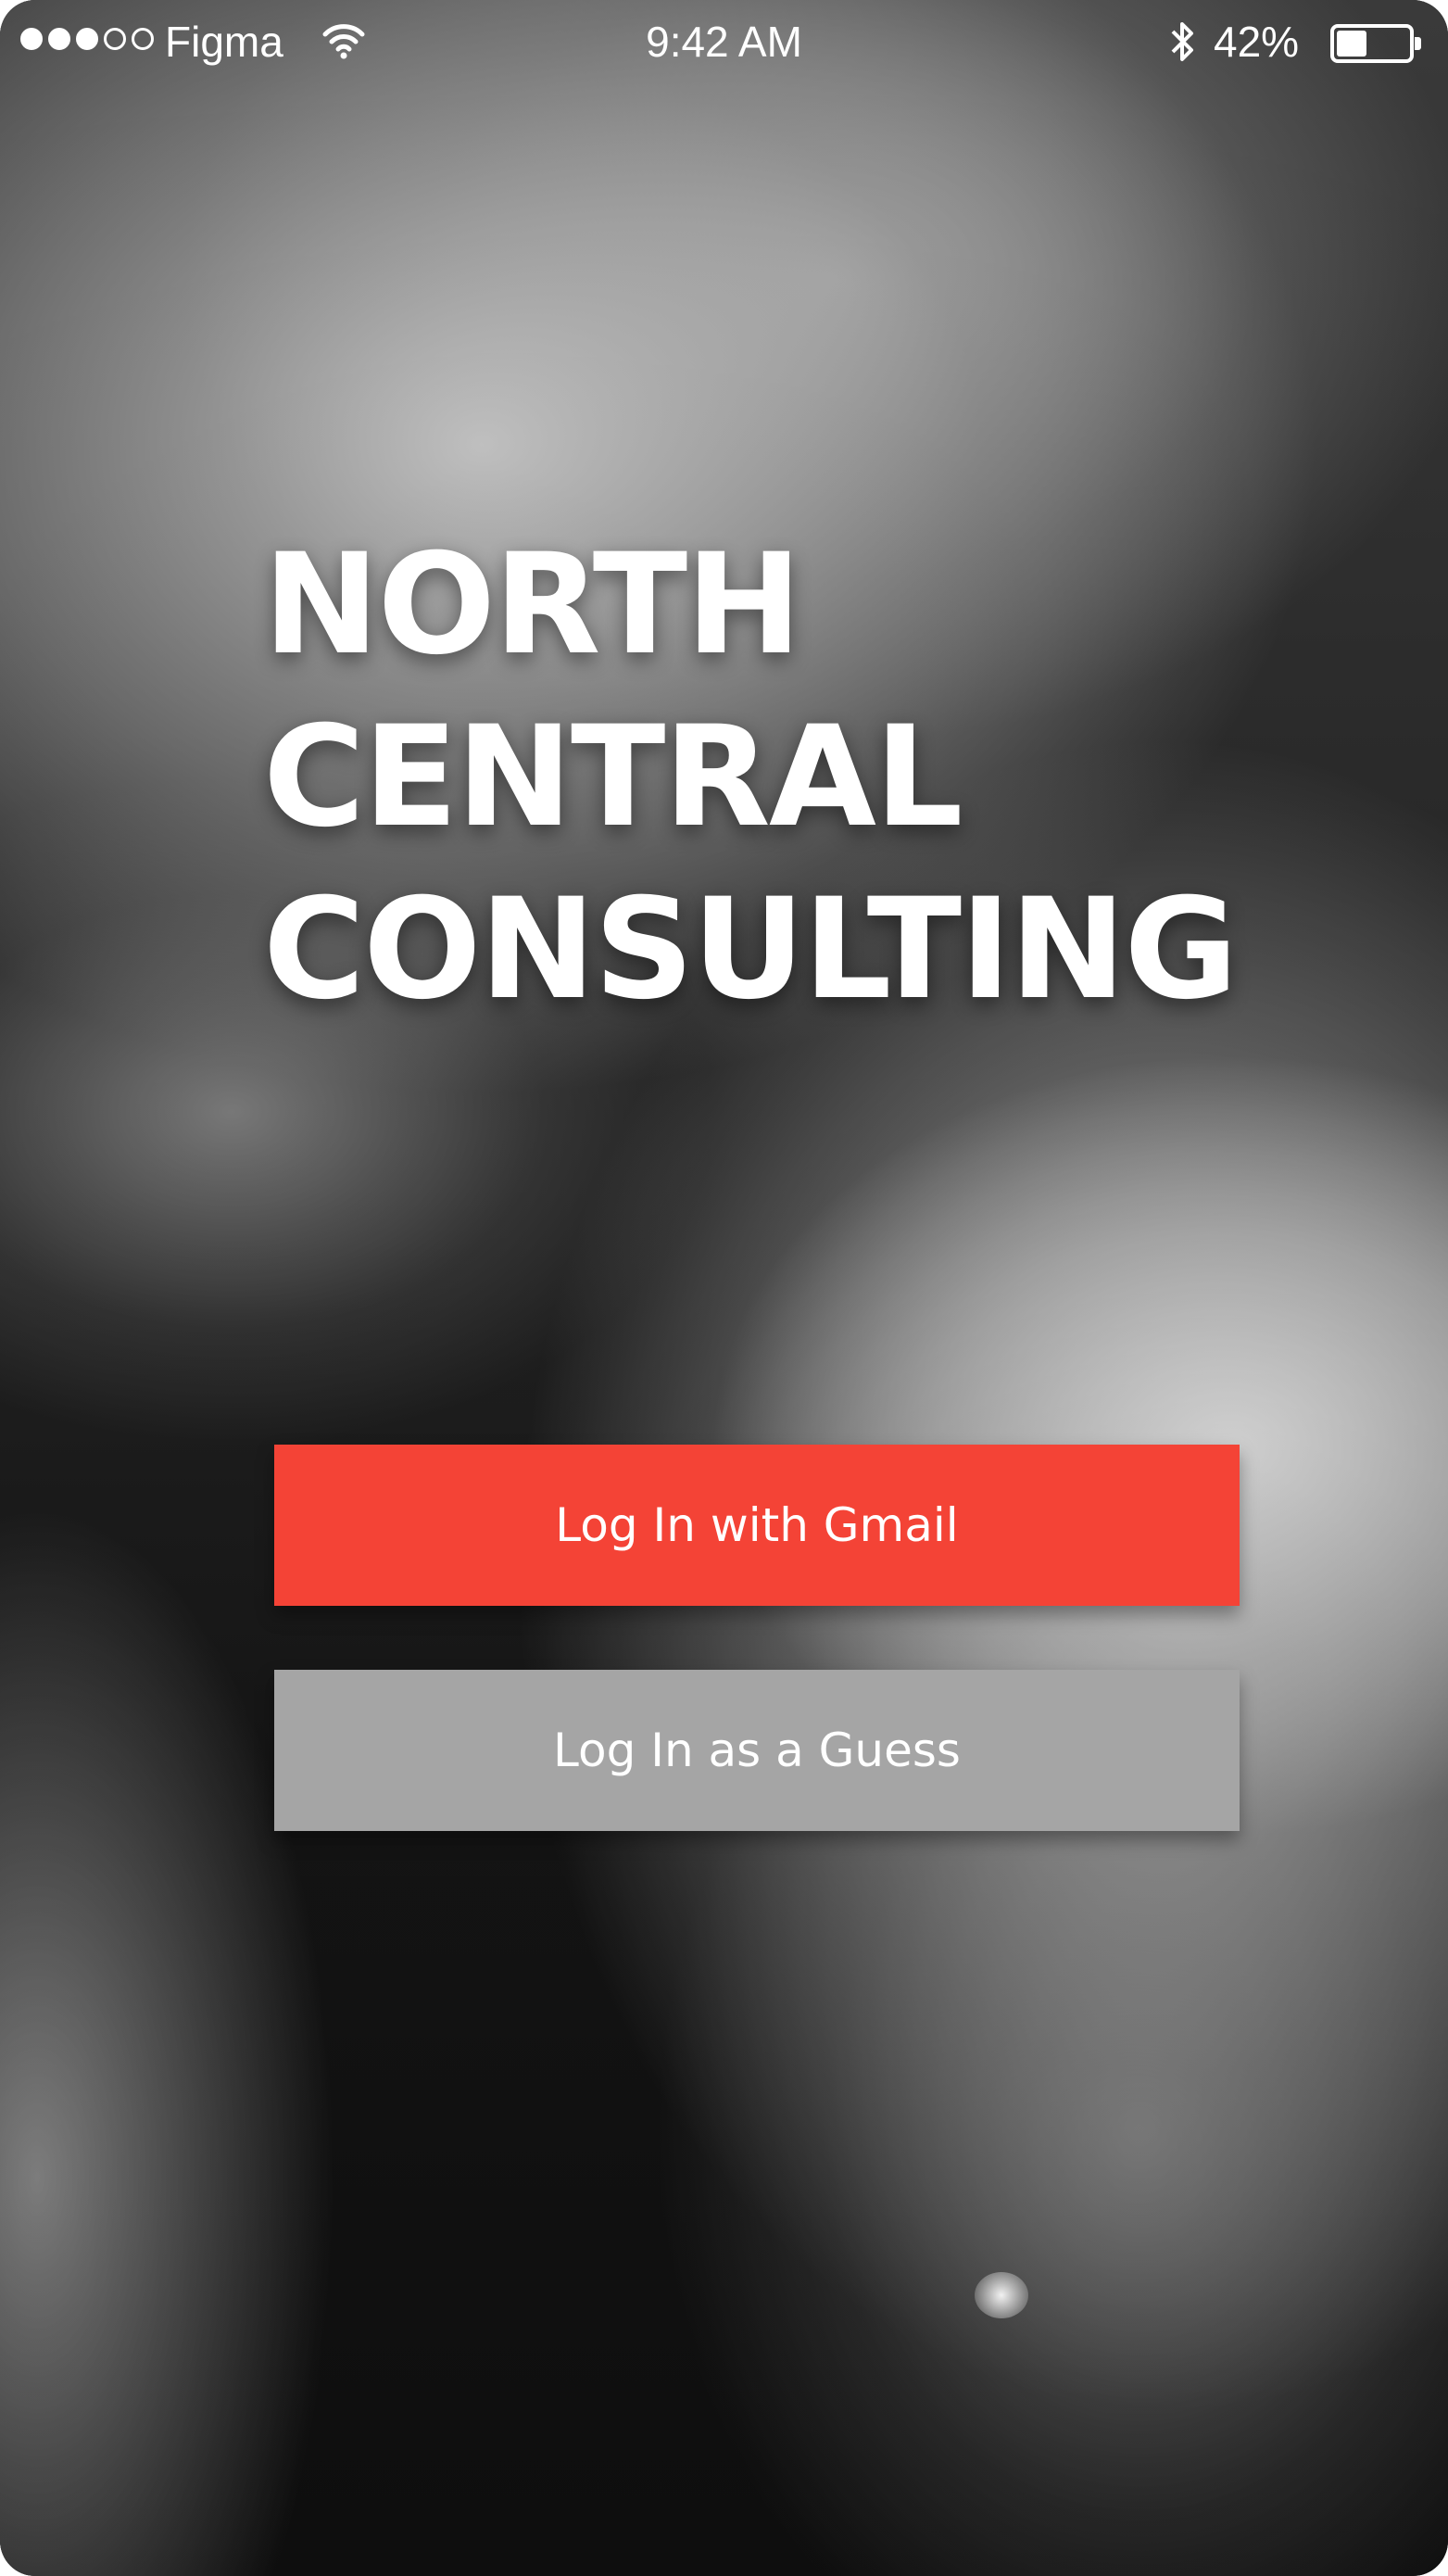 This screenshot has width=1448, height=2576. Describe the element at coordinates (1183, 47) in the screenshot. I see `bluetooth-icon` at that location.